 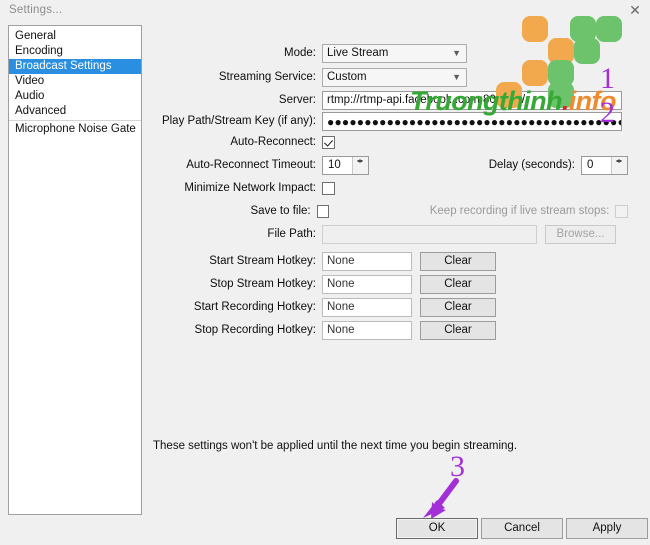 I want to click on auto-reconnect-row: Auto-Reconnect:, so click(x=308, y=142).